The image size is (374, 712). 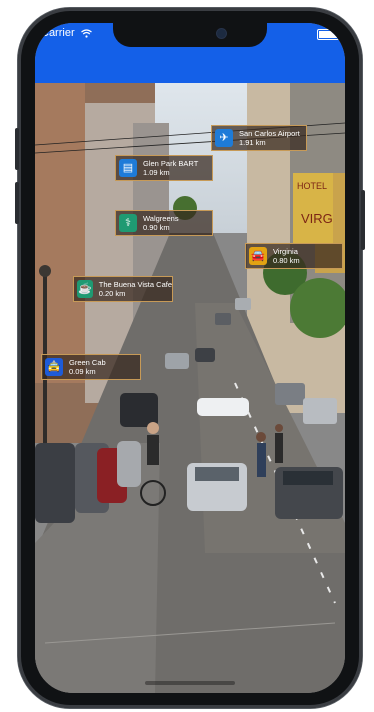 I want to click on poi-name: Walgreens, so click(x=161, y=218).